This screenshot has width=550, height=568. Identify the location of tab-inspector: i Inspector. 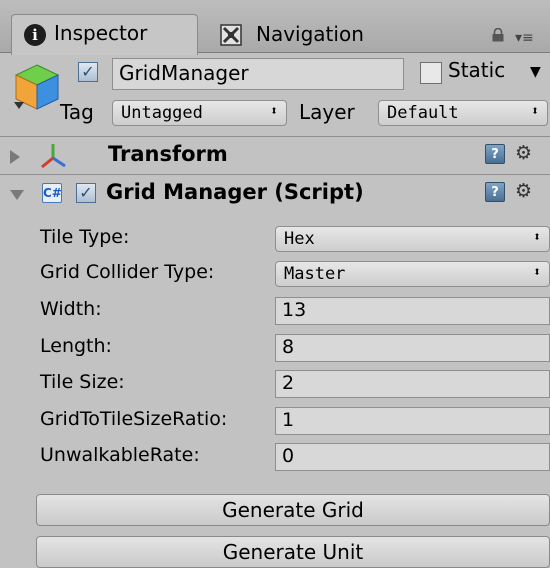
(104, 34).